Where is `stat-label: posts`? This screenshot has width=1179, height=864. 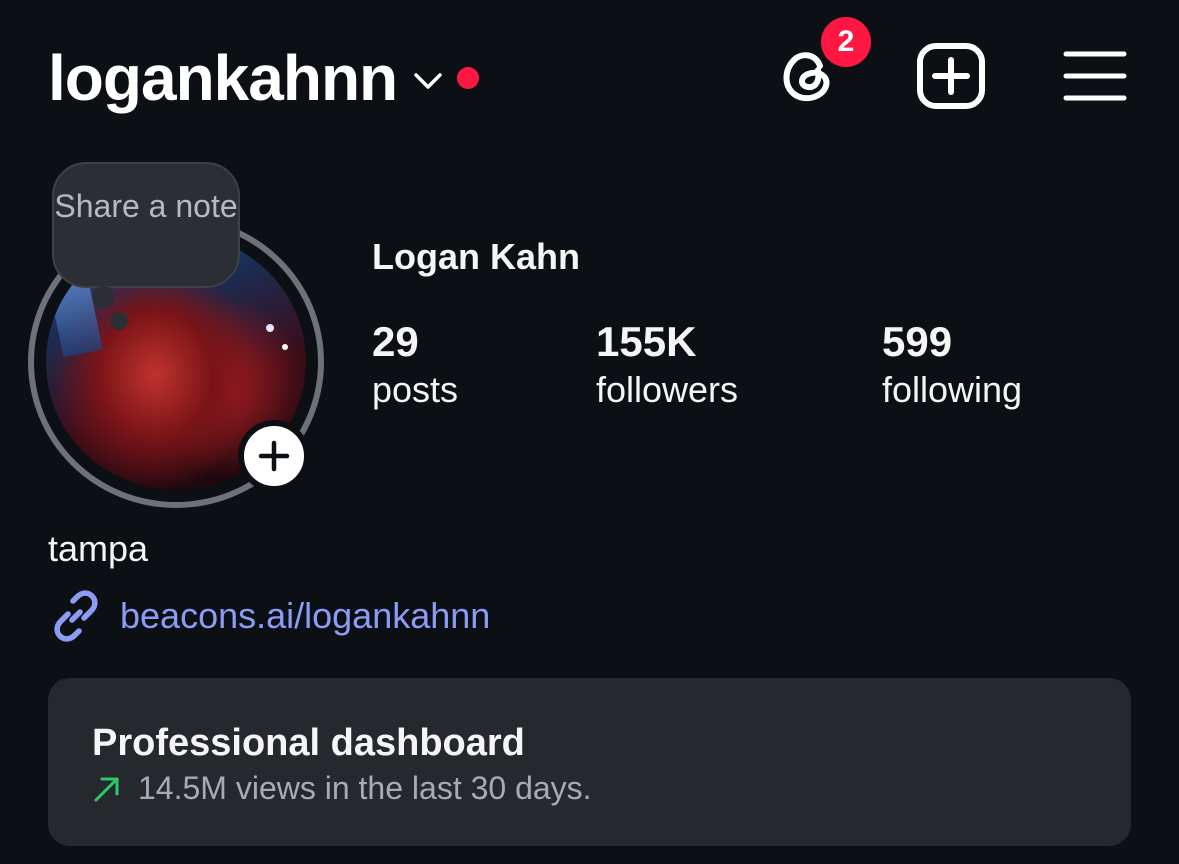
stat-label: posts is located at coordinates (415, 389).